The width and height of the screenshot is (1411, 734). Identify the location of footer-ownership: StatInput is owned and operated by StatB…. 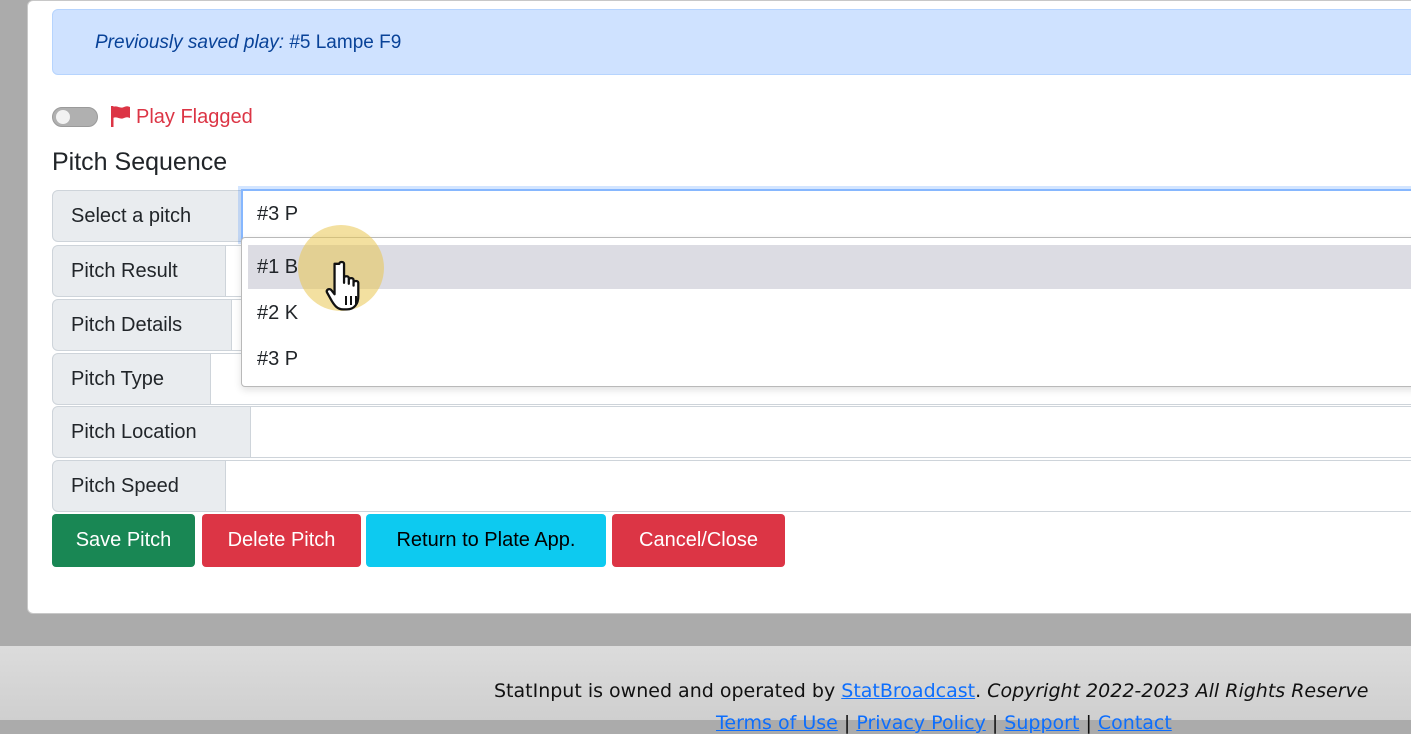
(931, 691).